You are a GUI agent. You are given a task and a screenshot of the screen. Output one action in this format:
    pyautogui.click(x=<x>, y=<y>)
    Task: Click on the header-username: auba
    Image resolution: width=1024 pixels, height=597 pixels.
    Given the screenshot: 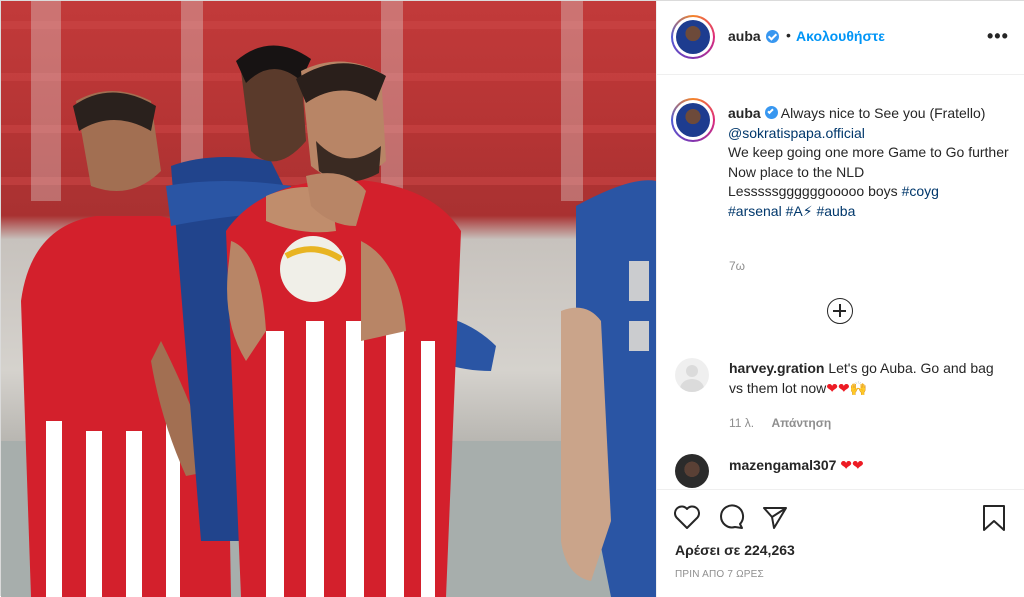 What is the action you would take?
    pyautogui.click(x=744, y=36)
    